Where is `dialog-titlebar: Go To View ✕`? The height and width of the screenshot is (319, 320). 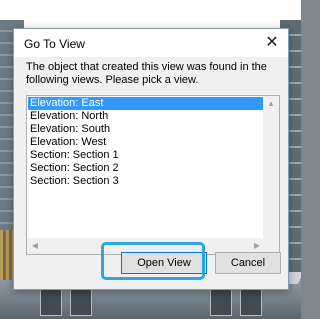 dialog-titlebar: Go To View ✕ is located at coordinates (151, 43).